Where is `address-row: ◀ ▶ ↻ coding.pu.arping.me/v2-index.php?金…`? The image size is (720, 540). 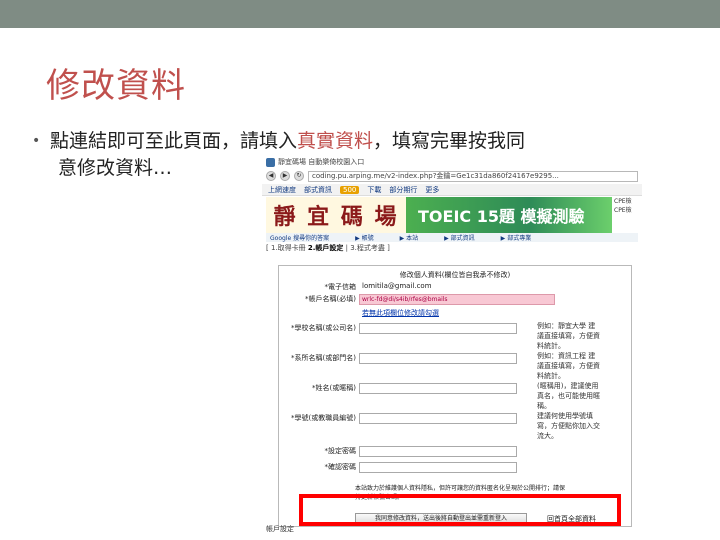 address-row: ◀ ▶ ↻ coding.pu.arping.me/v2-index.php?金… is located at coordinates (452, 176).